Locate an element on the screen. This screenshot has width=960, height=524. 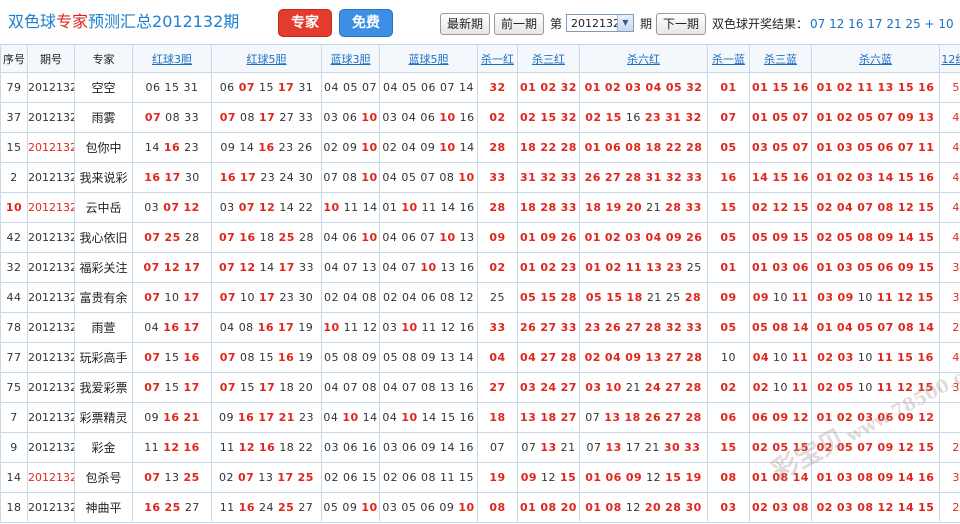
col-header-kill6blue: 杀六蓝 is located at coordinates (875, 58).